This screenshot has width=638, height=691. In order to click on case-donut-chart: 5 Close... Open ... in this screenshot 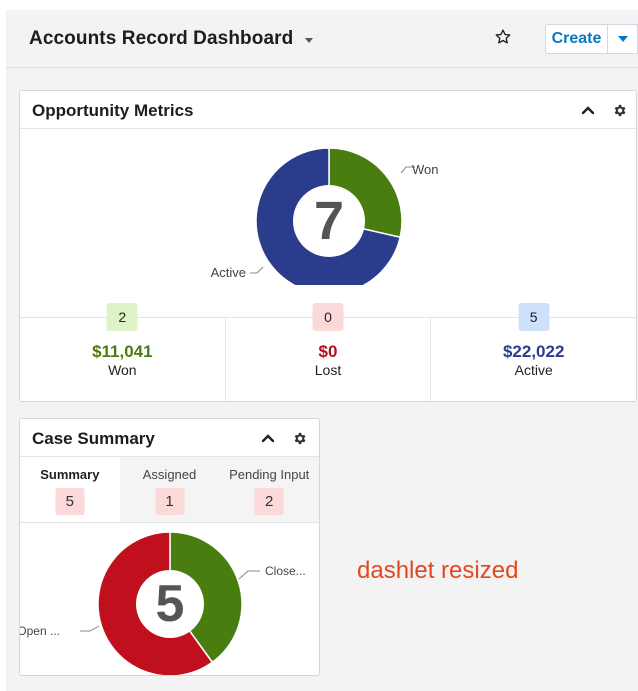, I will do `click(169, 599)`.